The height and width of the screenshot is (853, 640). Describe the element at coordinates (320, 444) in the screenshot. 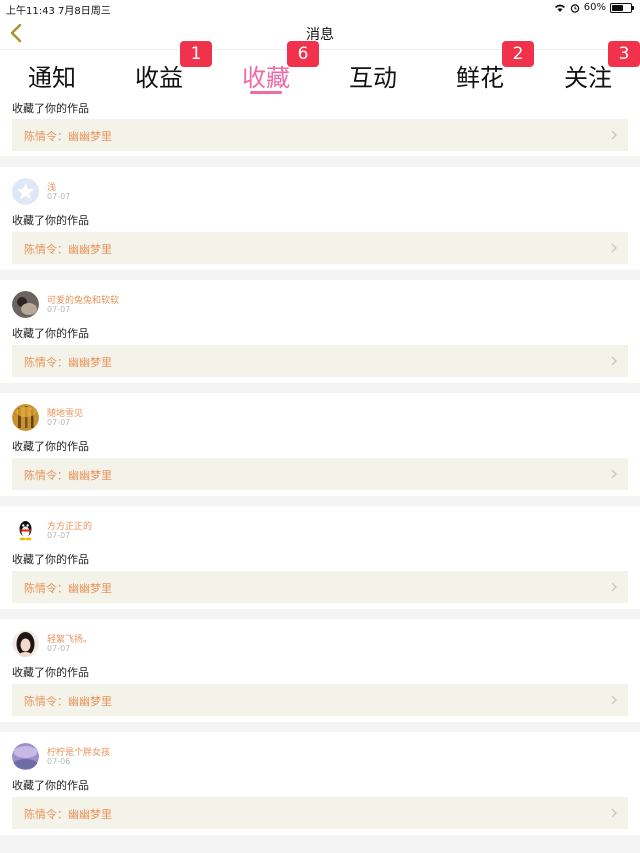

I see `list-item: 随地雪见 07-07 收藏了你的作品 陈情令：幽幽梦里` at that location.